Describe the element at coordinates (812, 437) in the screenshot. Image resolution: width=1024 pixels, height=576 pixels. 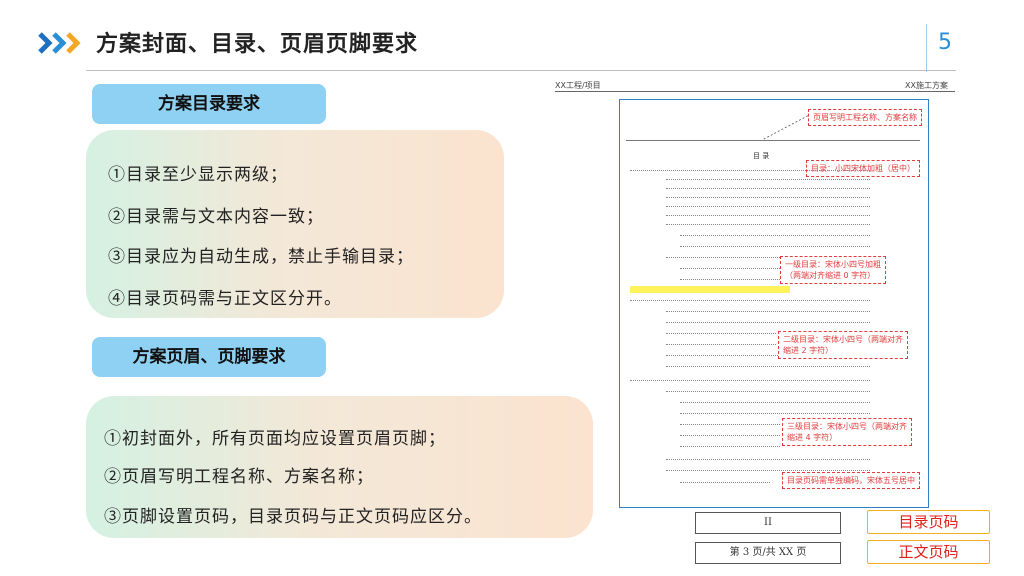
I see `callout-level3-text: 缩进 4 字符）` at that location.